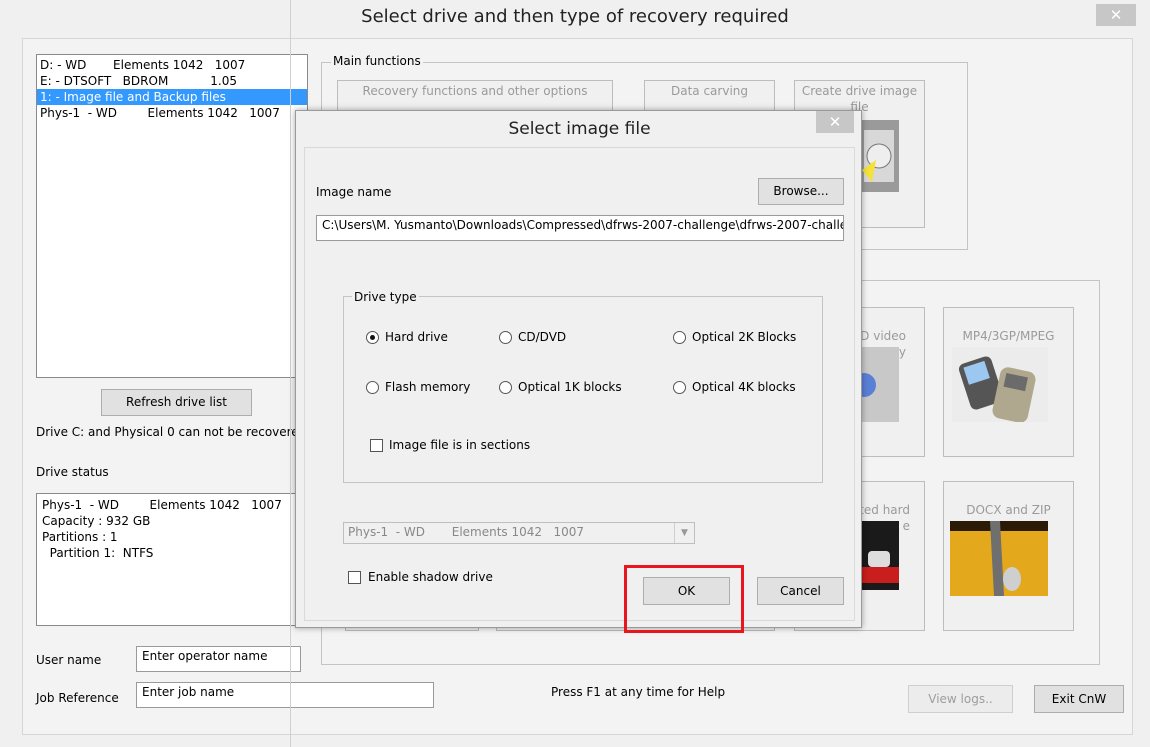 This screenshot has height=747, width=1150. What do you see at coordinates (878, 384) in the screenshot?
I see `video-recovery-image-icon` at bounding box center [878, 384].